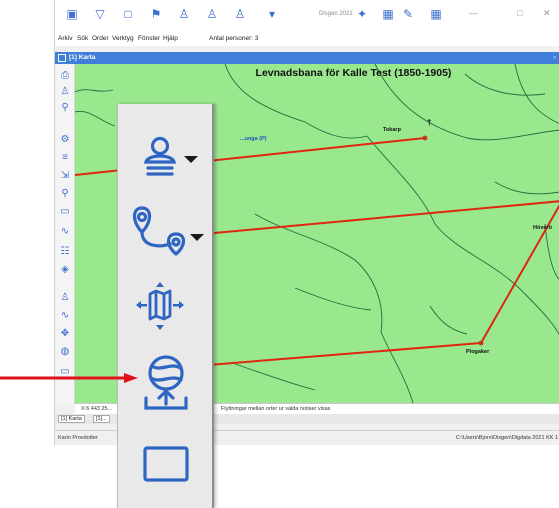 The width and height of the screenshot is (559, 508). What do you see at coordinates (473, 13) in the screenshot?
I see `minimize-button: —` at bounding box center [473, 13].